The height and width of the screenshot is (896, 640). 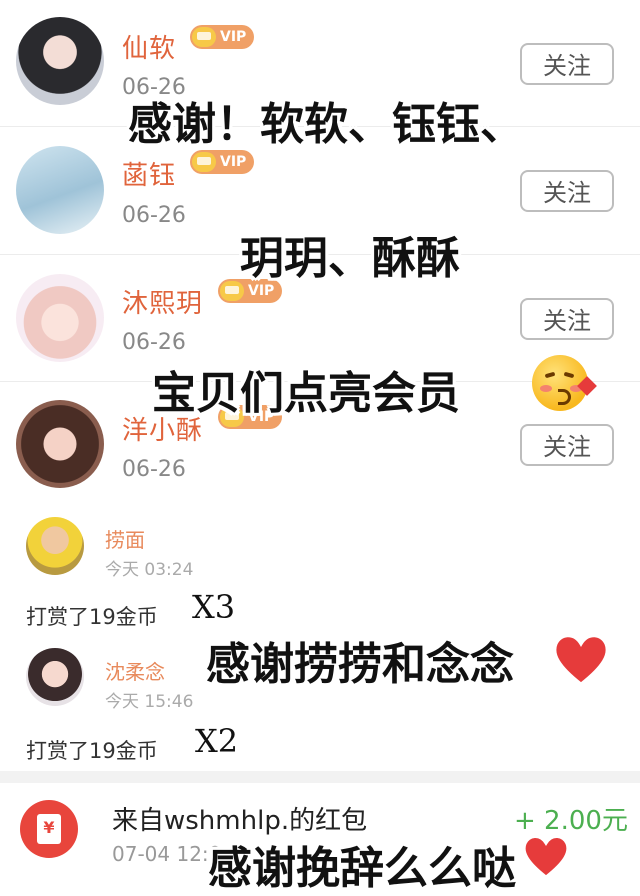 What do you see at coordinates (149, 702) in the screenshot?
I see `tip-time: 今天 15:46` at bounding box center [149, 702].